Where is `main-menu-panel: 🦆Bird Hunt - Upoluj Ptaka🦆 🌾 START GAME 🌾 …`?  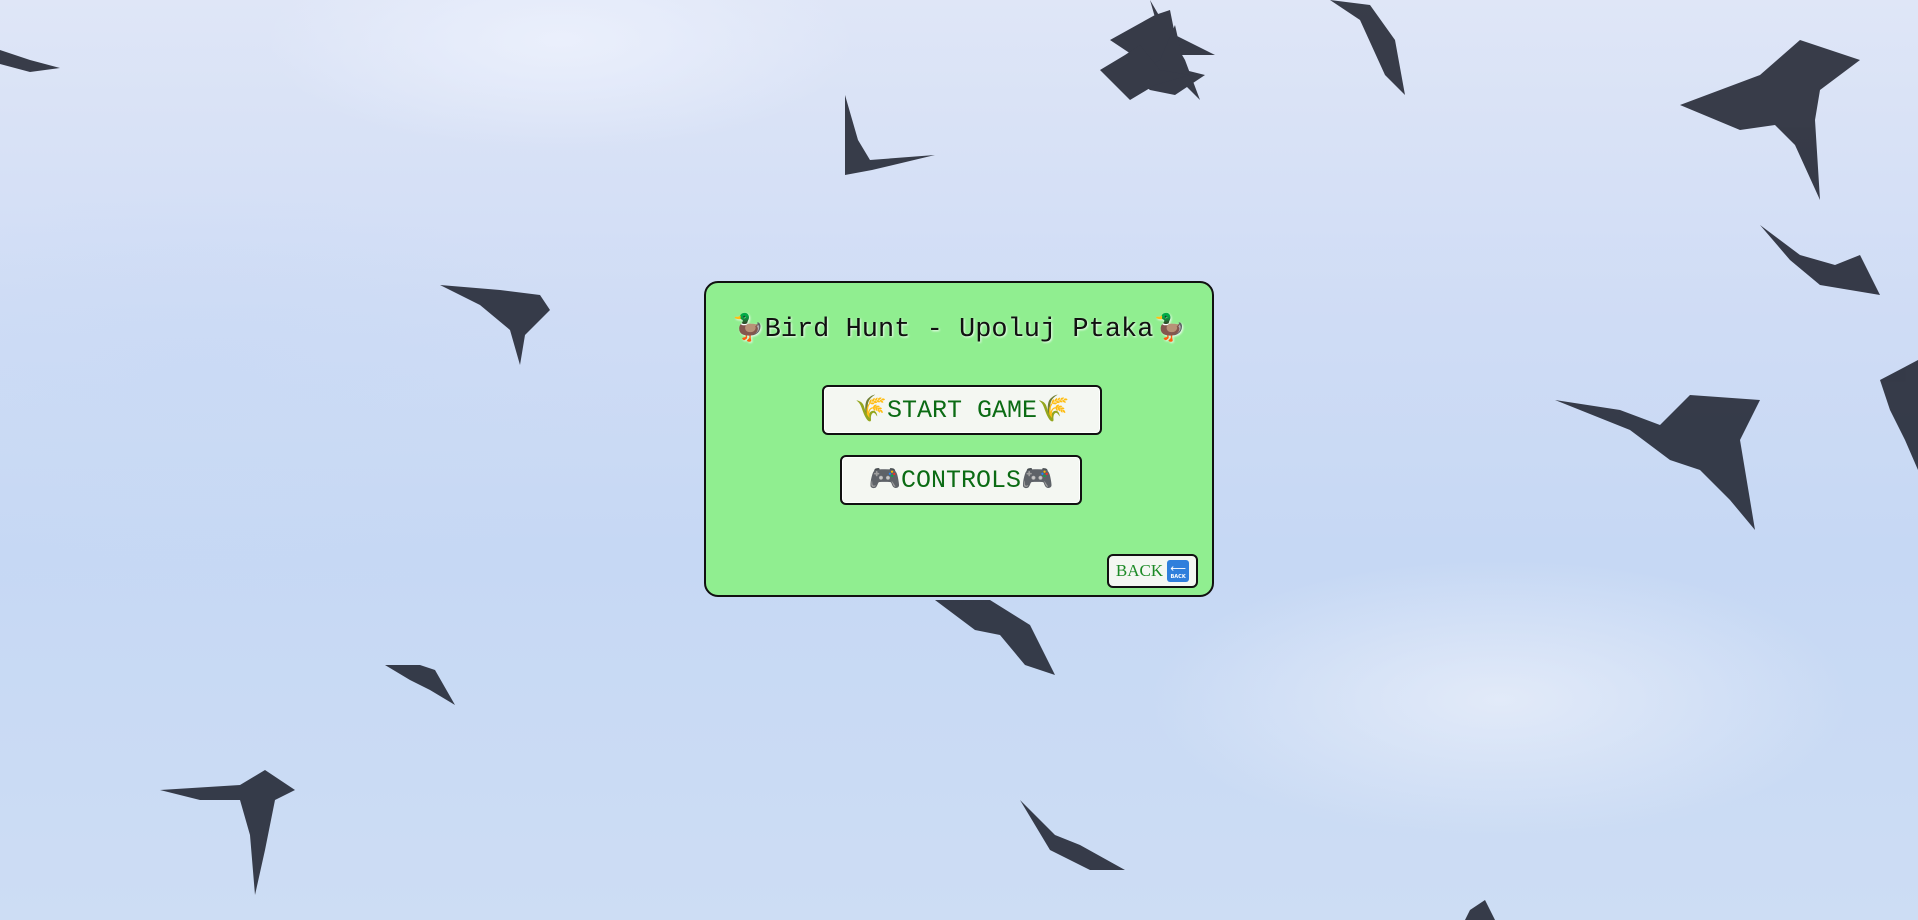 main-menu-panel: 🦆Bird Hunt - Upoluj Ptaka🦆 🌾 START GAME 🌾 … is located at coordinates (959, 439).